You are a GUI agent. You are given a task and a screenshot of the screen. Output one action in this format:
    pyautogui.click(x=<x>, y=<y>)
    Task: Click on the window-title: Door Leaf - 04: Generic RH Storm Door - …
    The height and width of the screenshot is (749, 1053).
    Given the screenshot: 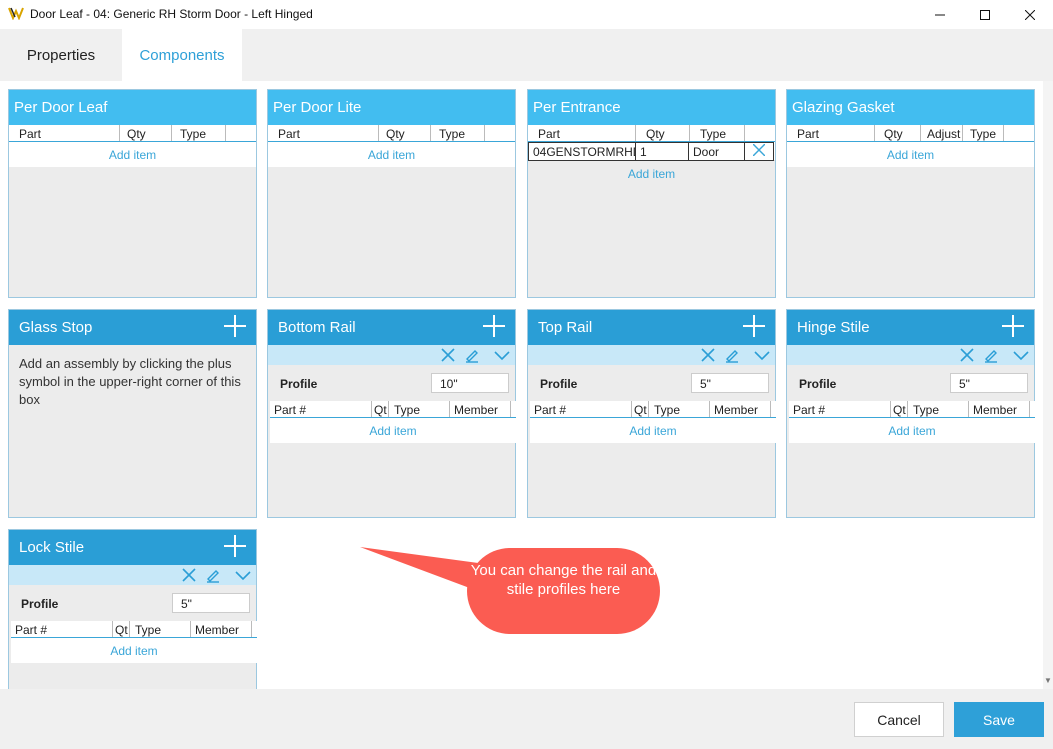 What is the action you would take?
    pyautogui.click(x=171, y=14)
    